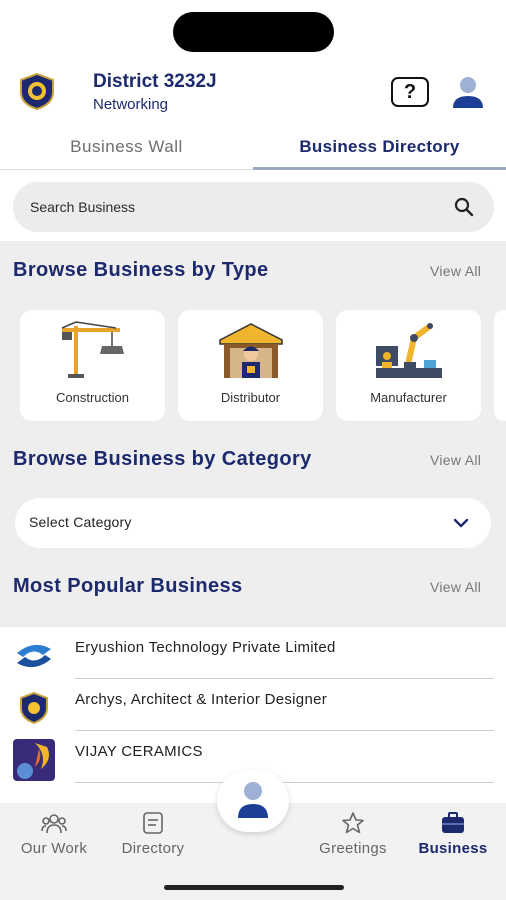 This screenshot has height=900, width=506. I want to click on people-icon, so click(54, 824).